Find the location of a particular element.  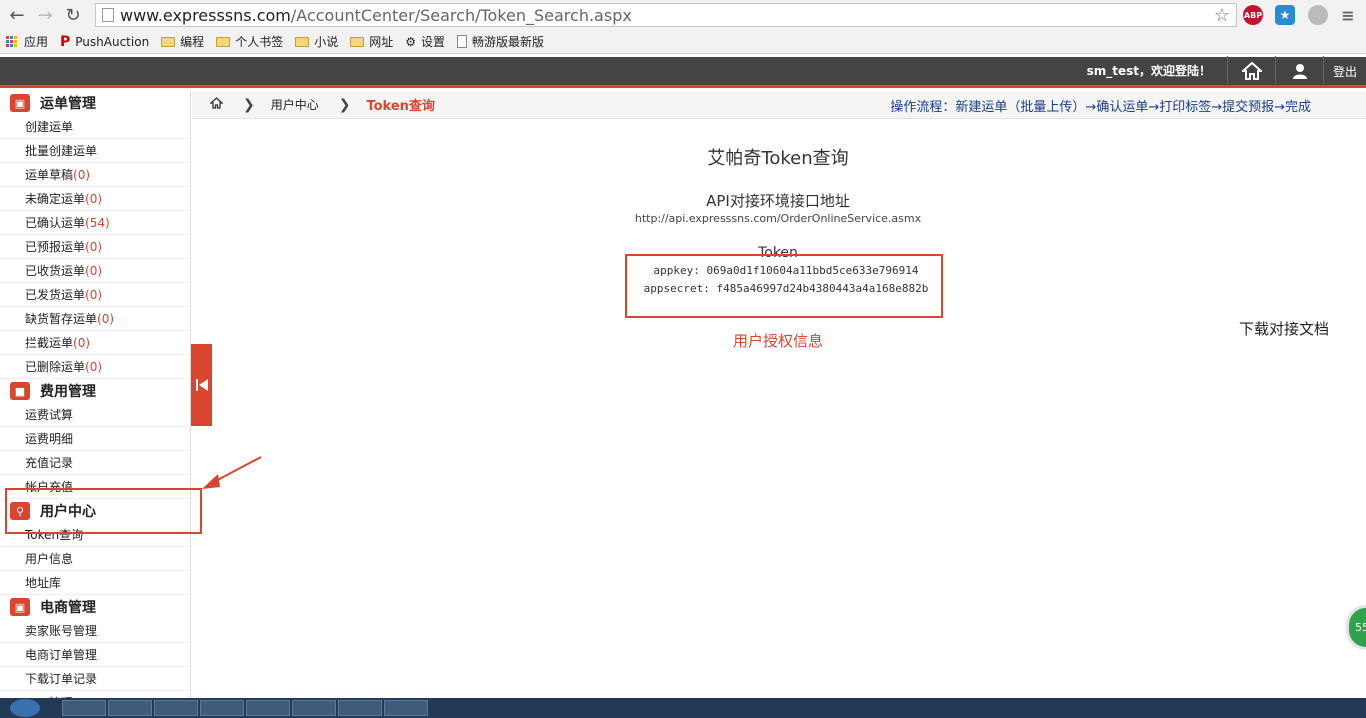

sidebar-item-out-of-stock: 缺货暂存运单 (0) is located at coordinates (95, 319).